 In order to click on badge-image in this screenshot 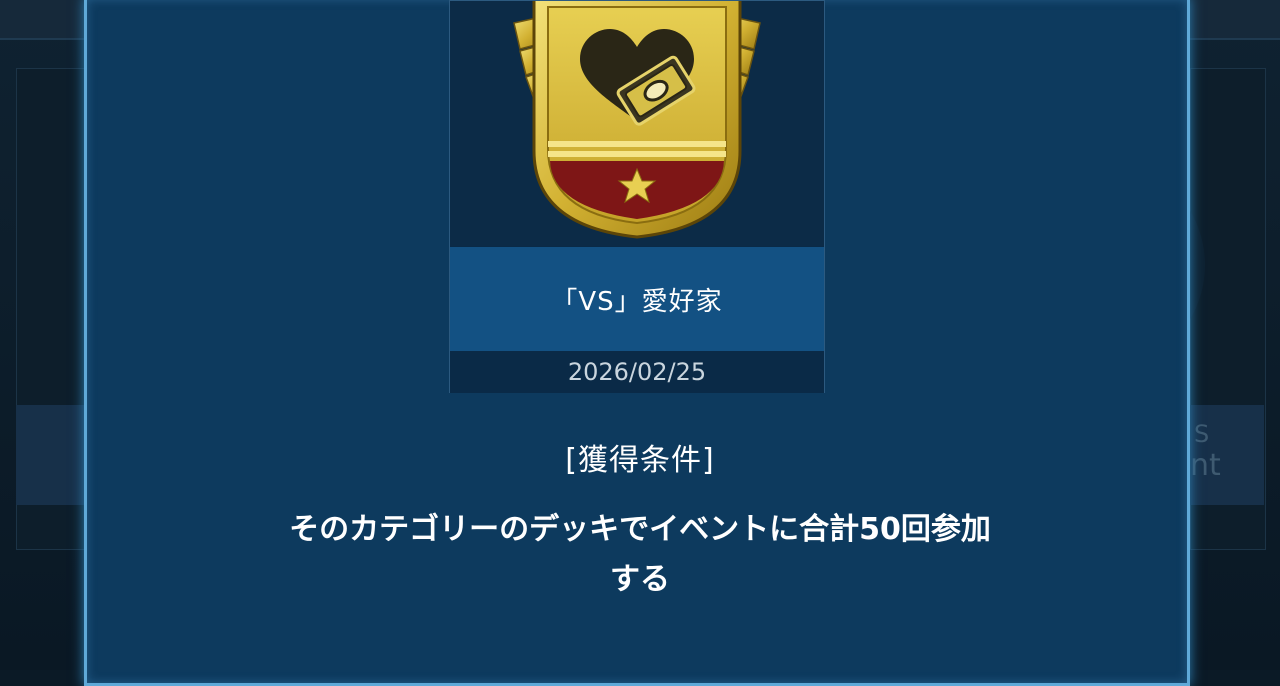, I will do `click(637, 123)`.